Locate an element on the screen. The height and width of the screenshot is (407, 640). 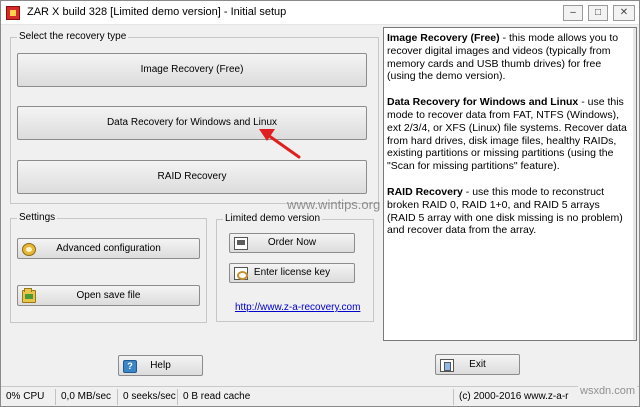
enter-license-key-button: Enter license key is located at coordinates (292, 273).